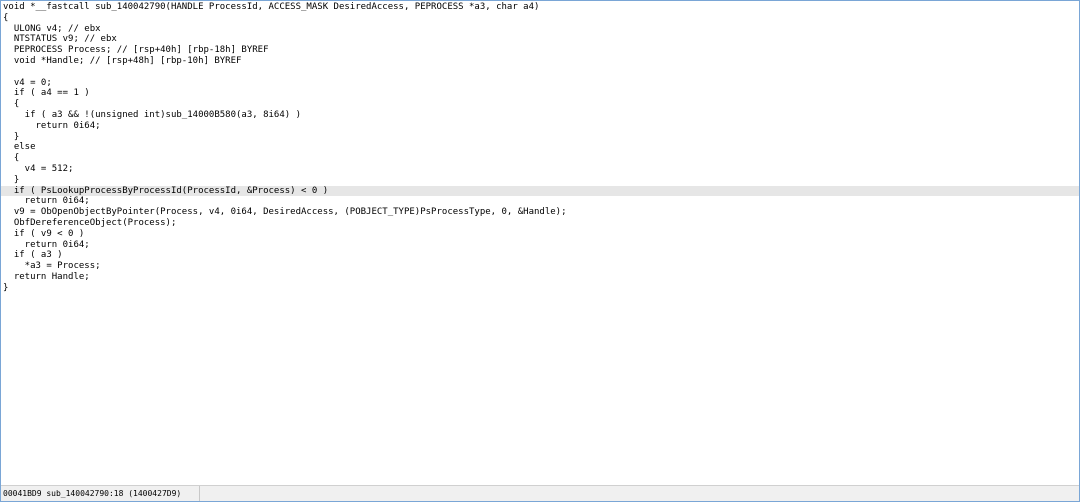 This screenshot has height=502, width=1080. What do you see at coordinates (540, 169) in the screenshot?
I see `code-line: v4 = 512;` at bounding box center [540, 169].